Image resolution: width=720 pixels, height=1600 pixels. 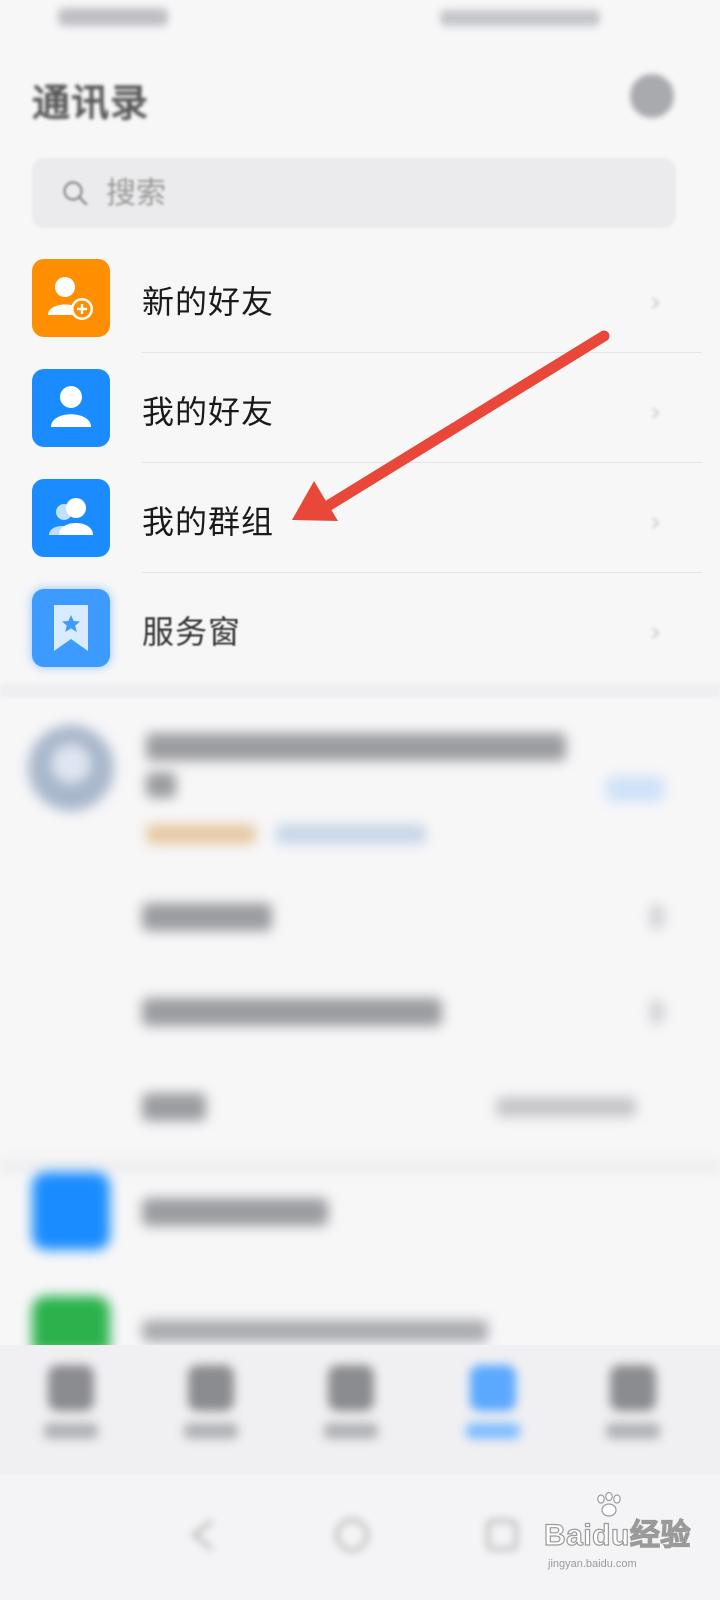 What do you see at coordinates (161, 785) in the screenshot?
I see `organization-name-line2` at bounding box center [161, 785].